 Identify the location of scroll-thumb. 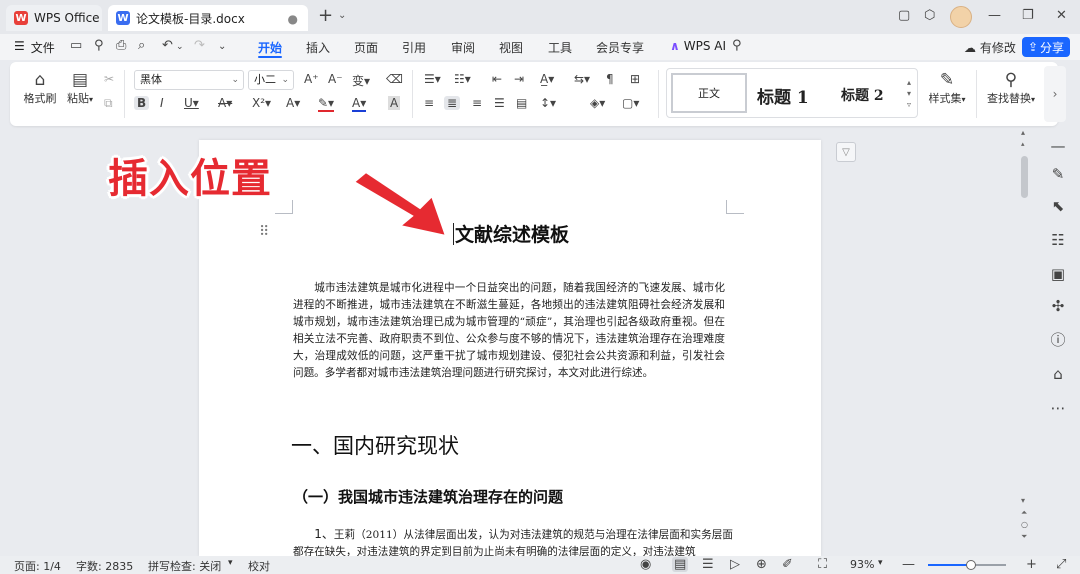
(1024, 177).